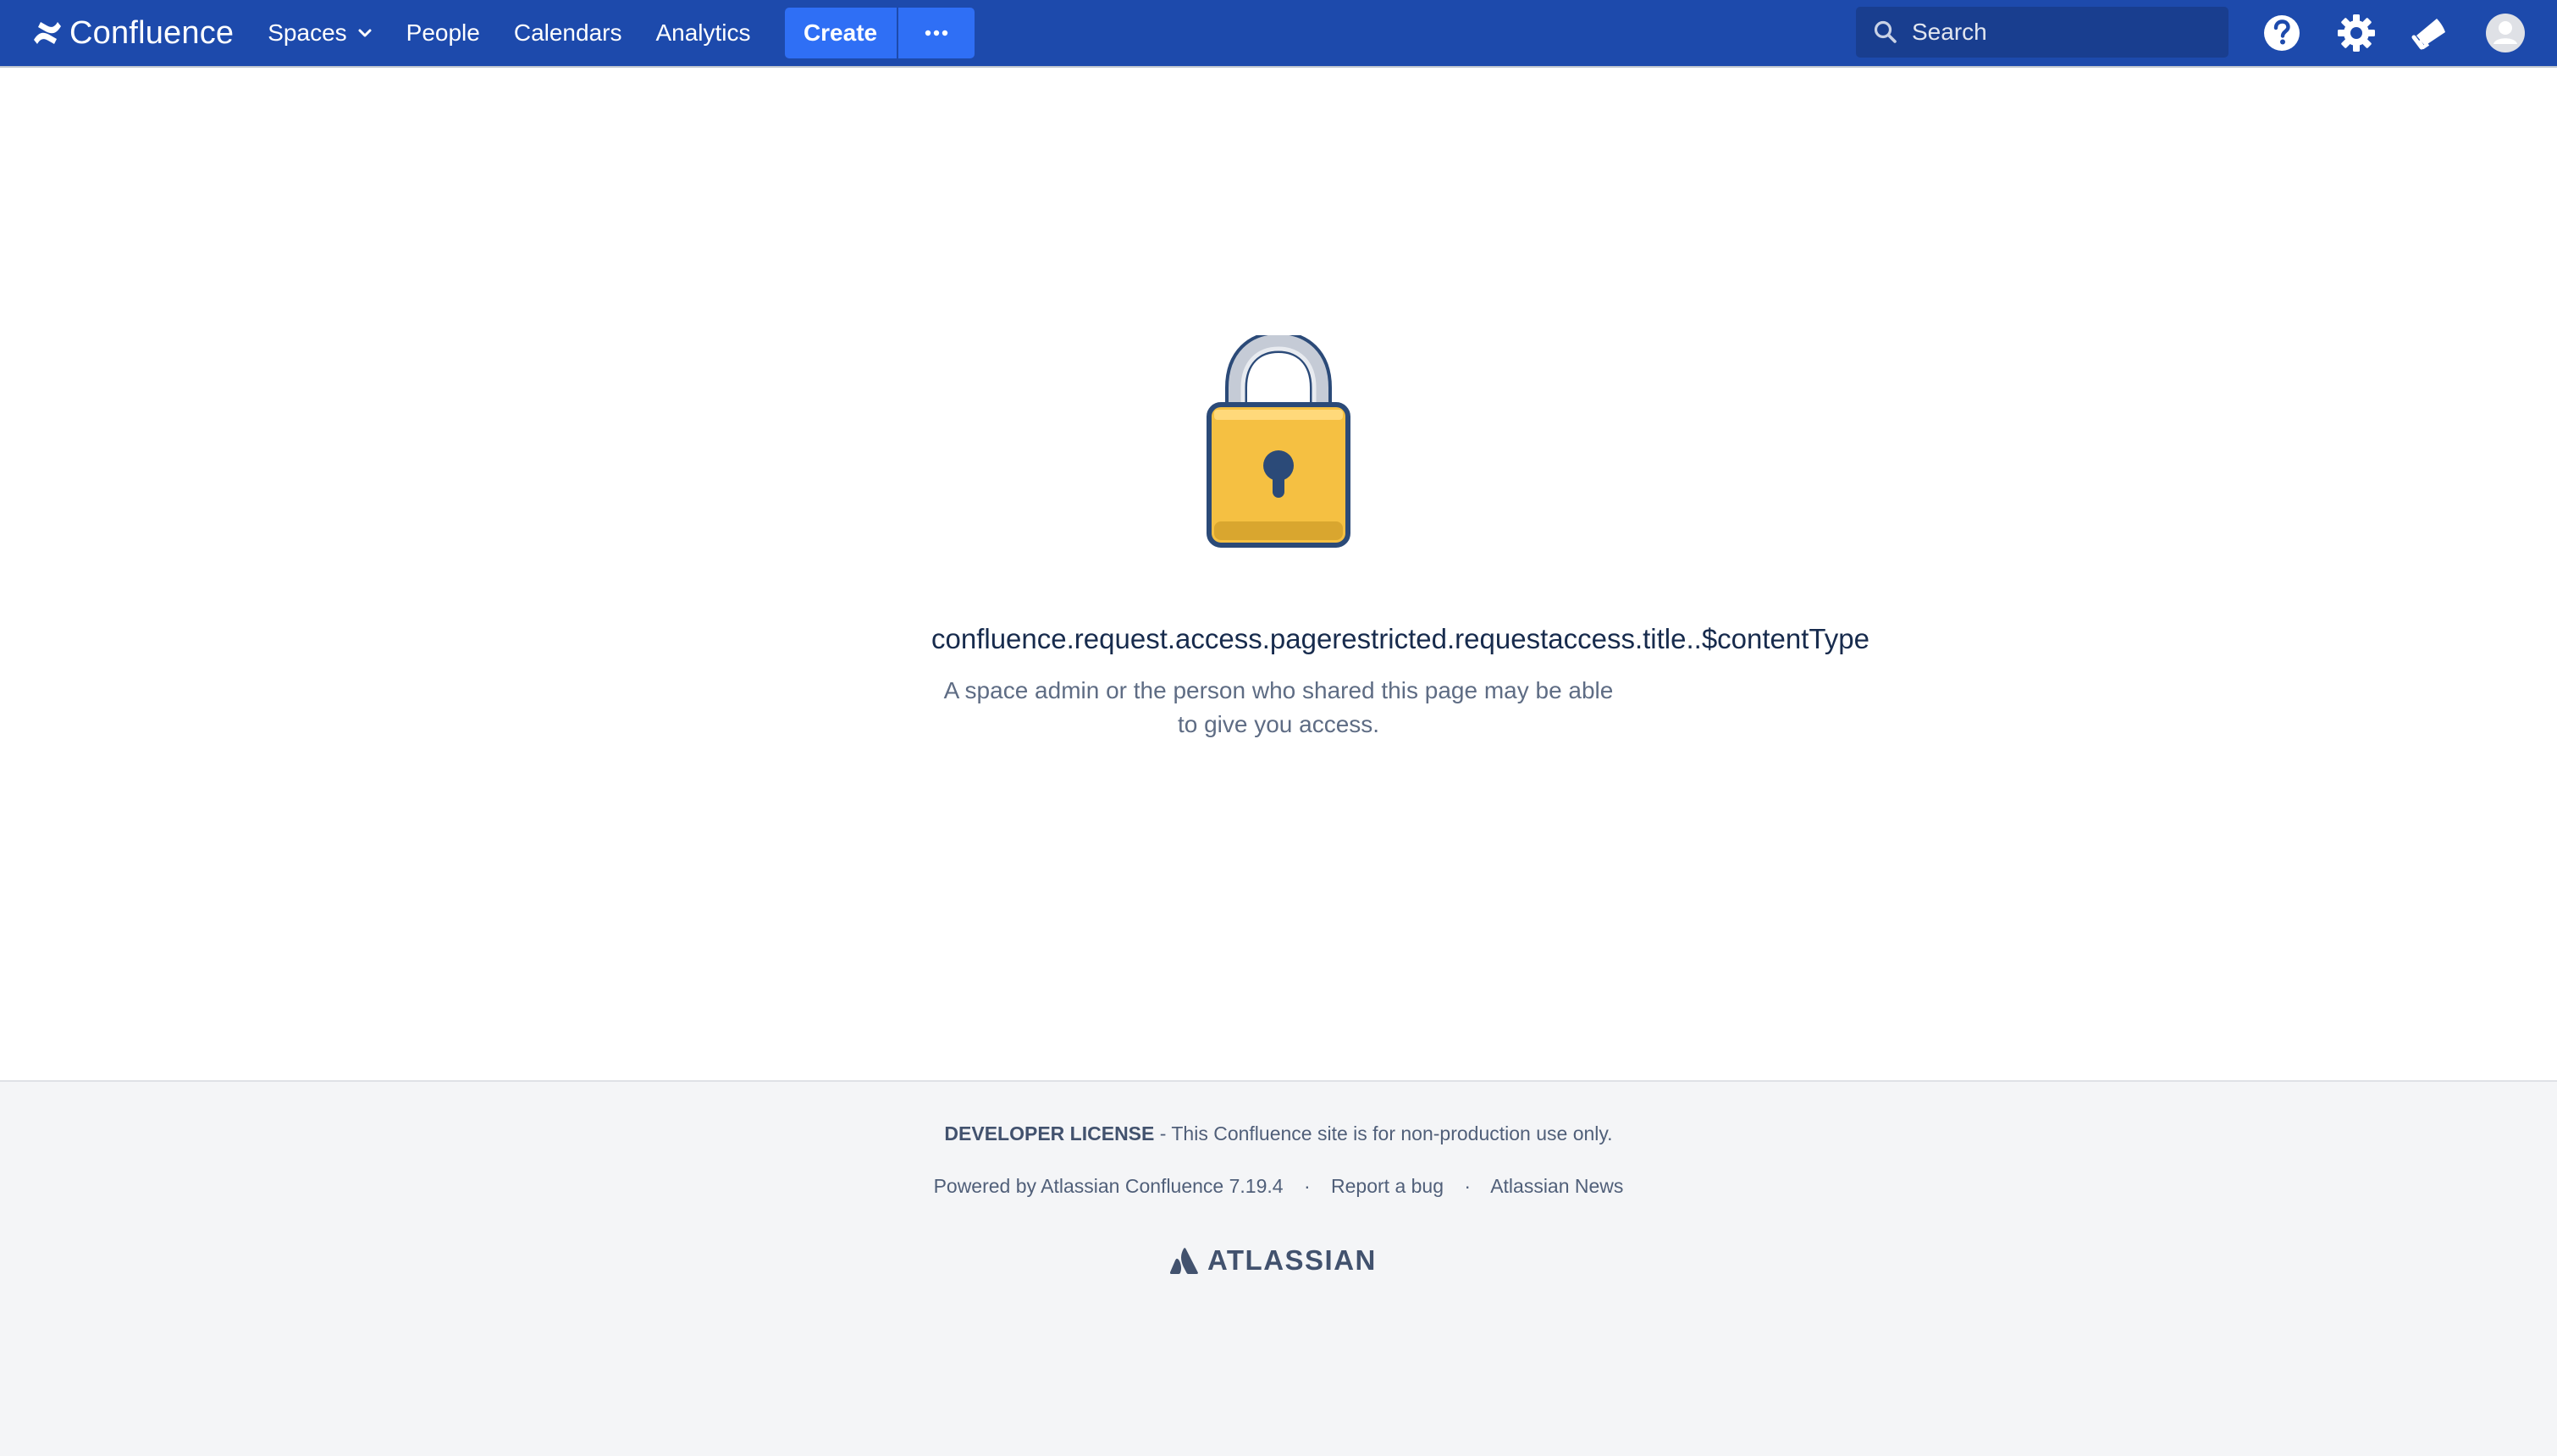 The image size is (2557, 1456). I want to click on create-button: Create, so click(840, 33).